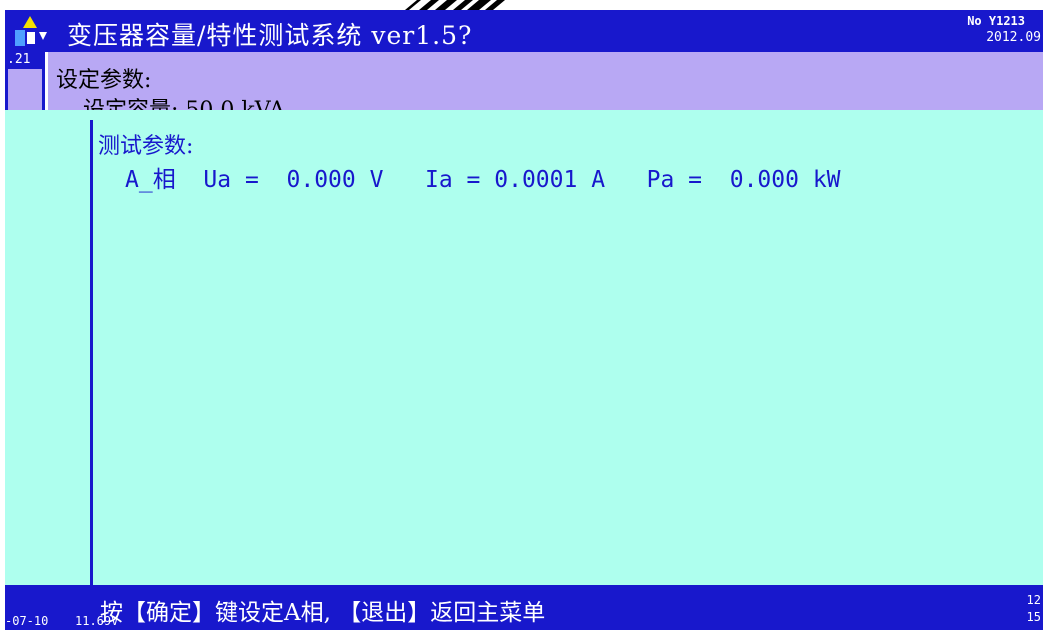 The image size is (1043, 630). I want to click on device-number: No Y1213, so click(996, 21).